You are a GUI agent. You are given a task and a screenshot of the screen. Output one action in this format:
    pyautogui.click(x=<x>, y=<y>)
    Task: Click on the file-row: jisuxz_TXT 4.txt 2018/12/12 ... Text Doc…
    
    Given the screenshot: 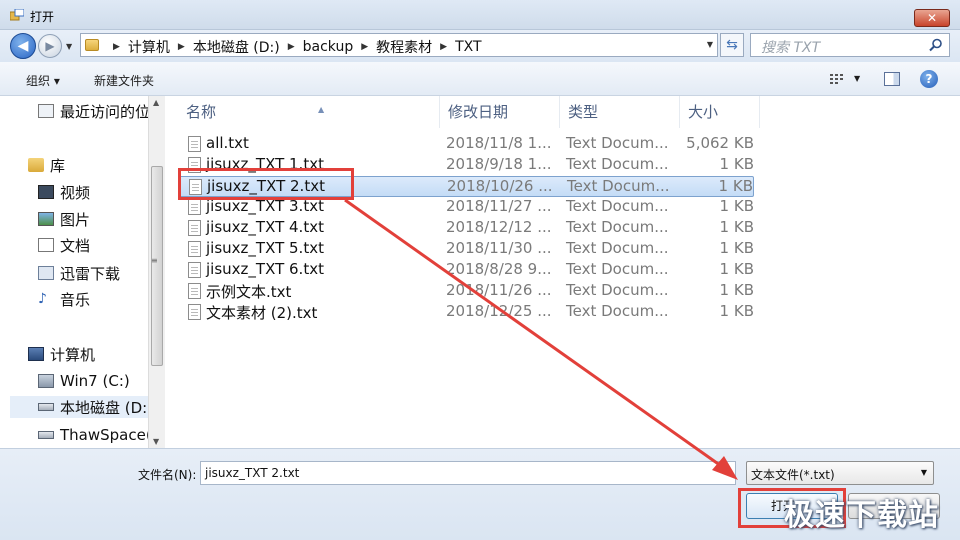 What is the action you would take?
    pyautogui.click(x=466, y=228)
    